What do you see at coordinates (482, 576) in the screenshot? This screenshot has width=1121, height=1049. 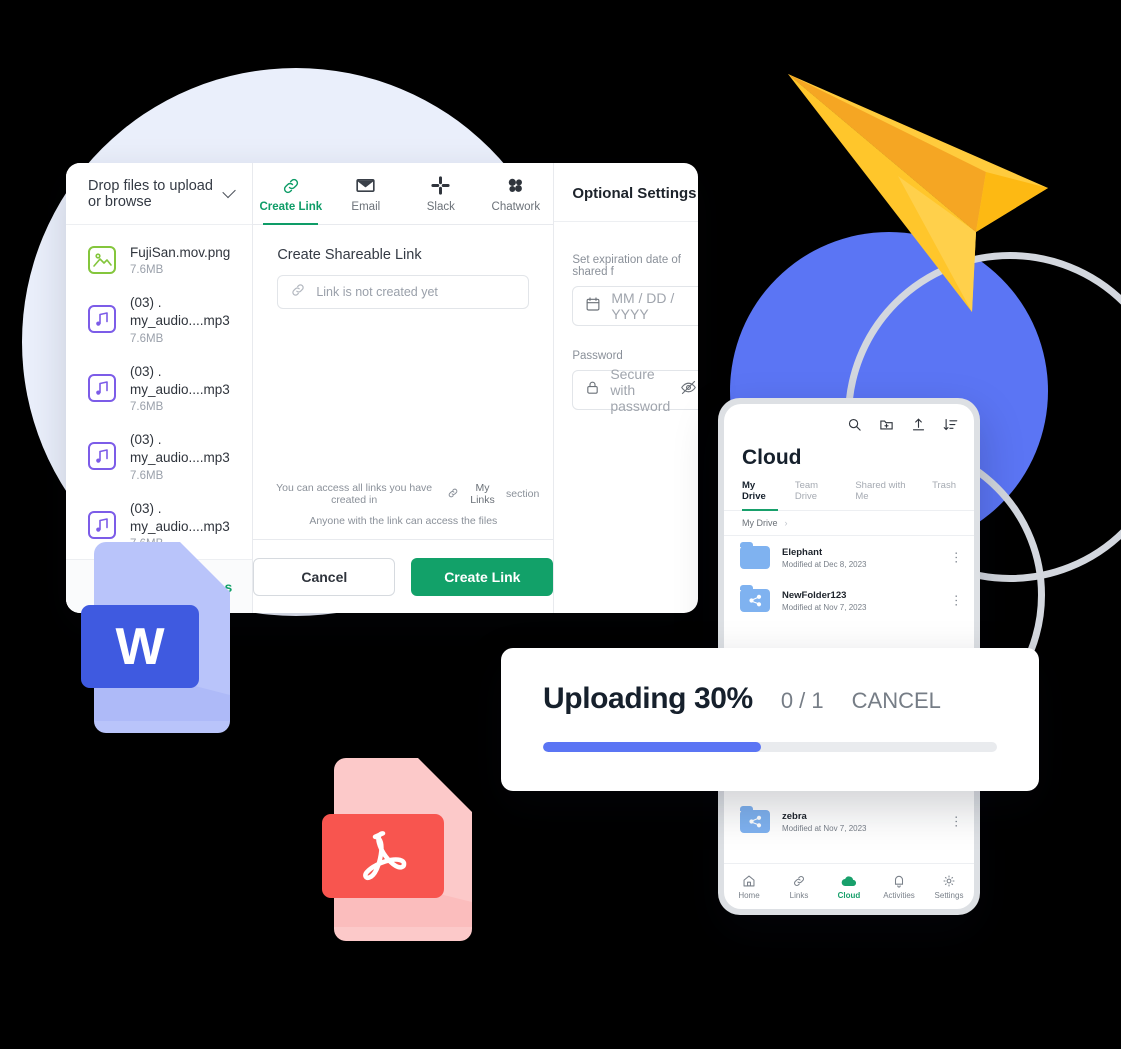 I see `create-link-button: Create Link` at bounding box center [482, 576].